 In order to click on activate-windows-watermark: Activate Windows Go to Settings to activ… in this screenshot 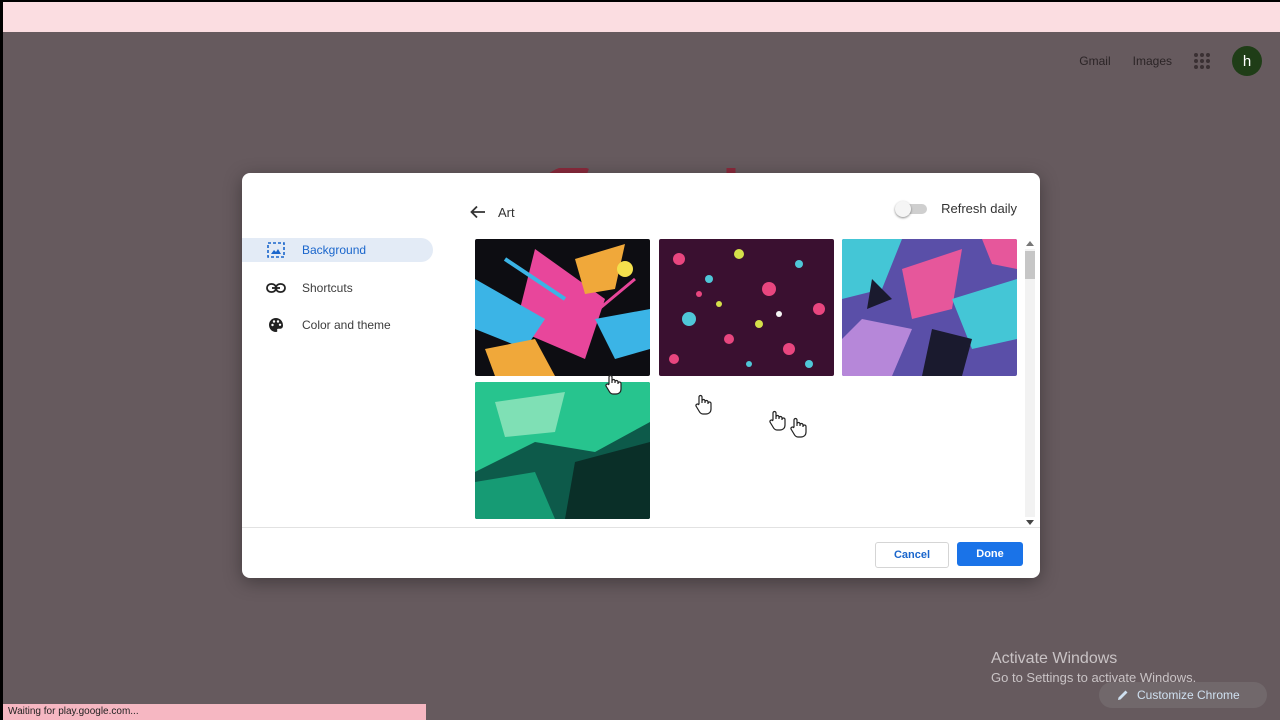, I will do `click(1093, 667)`.